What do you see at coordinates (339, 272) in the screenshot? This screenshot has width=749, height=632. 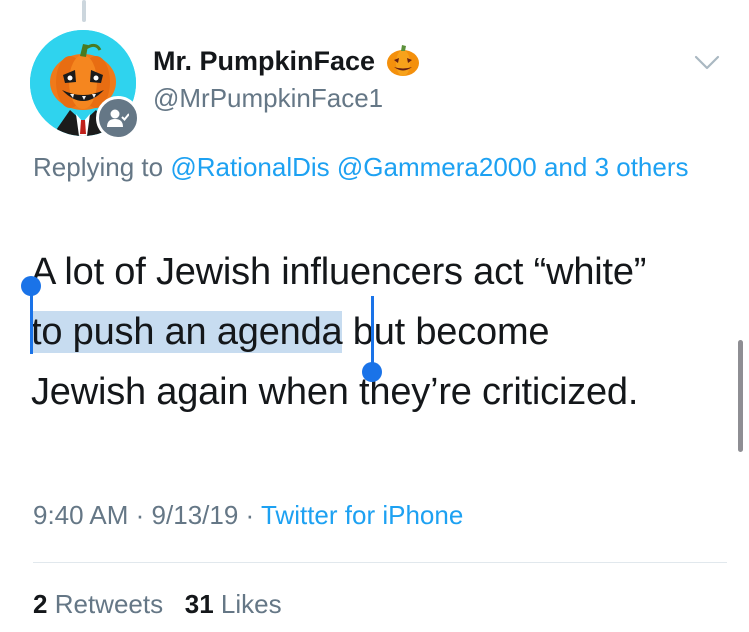 I see `tweet-line-1-text: A lot of Jewish influencers act “white”` at bounding box center [339, 272].